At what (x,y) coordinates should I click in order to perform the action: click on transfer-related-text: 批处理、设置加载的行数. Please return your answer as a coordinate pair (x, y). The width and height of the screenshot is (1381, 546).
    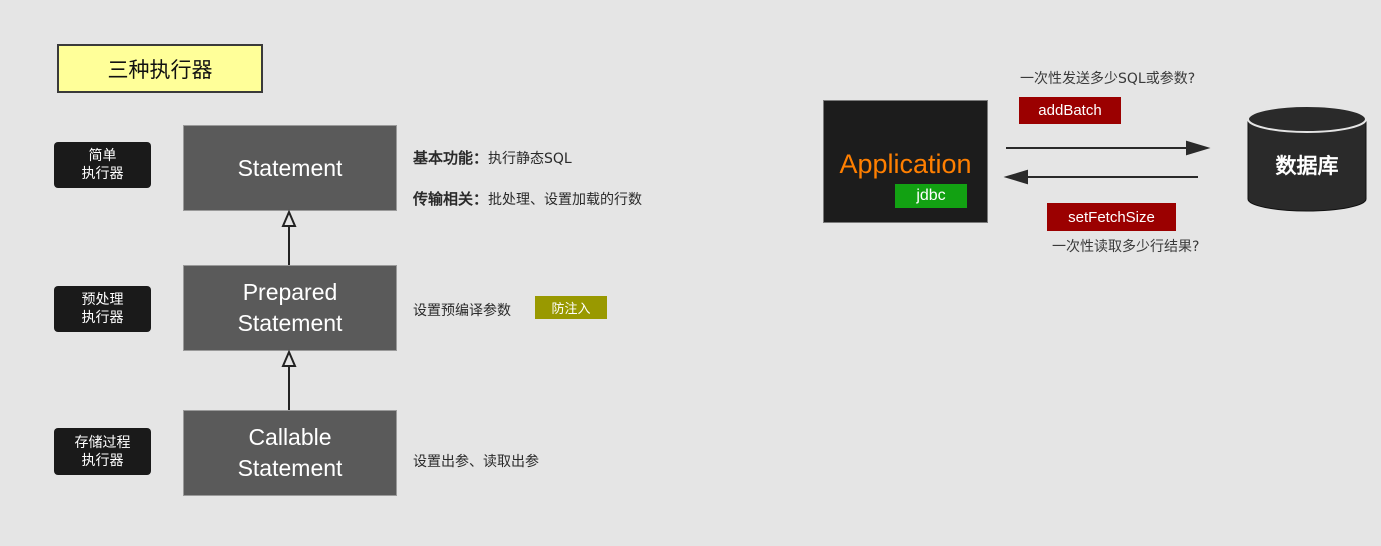
    Looking at the image, I should click on (565, 200).